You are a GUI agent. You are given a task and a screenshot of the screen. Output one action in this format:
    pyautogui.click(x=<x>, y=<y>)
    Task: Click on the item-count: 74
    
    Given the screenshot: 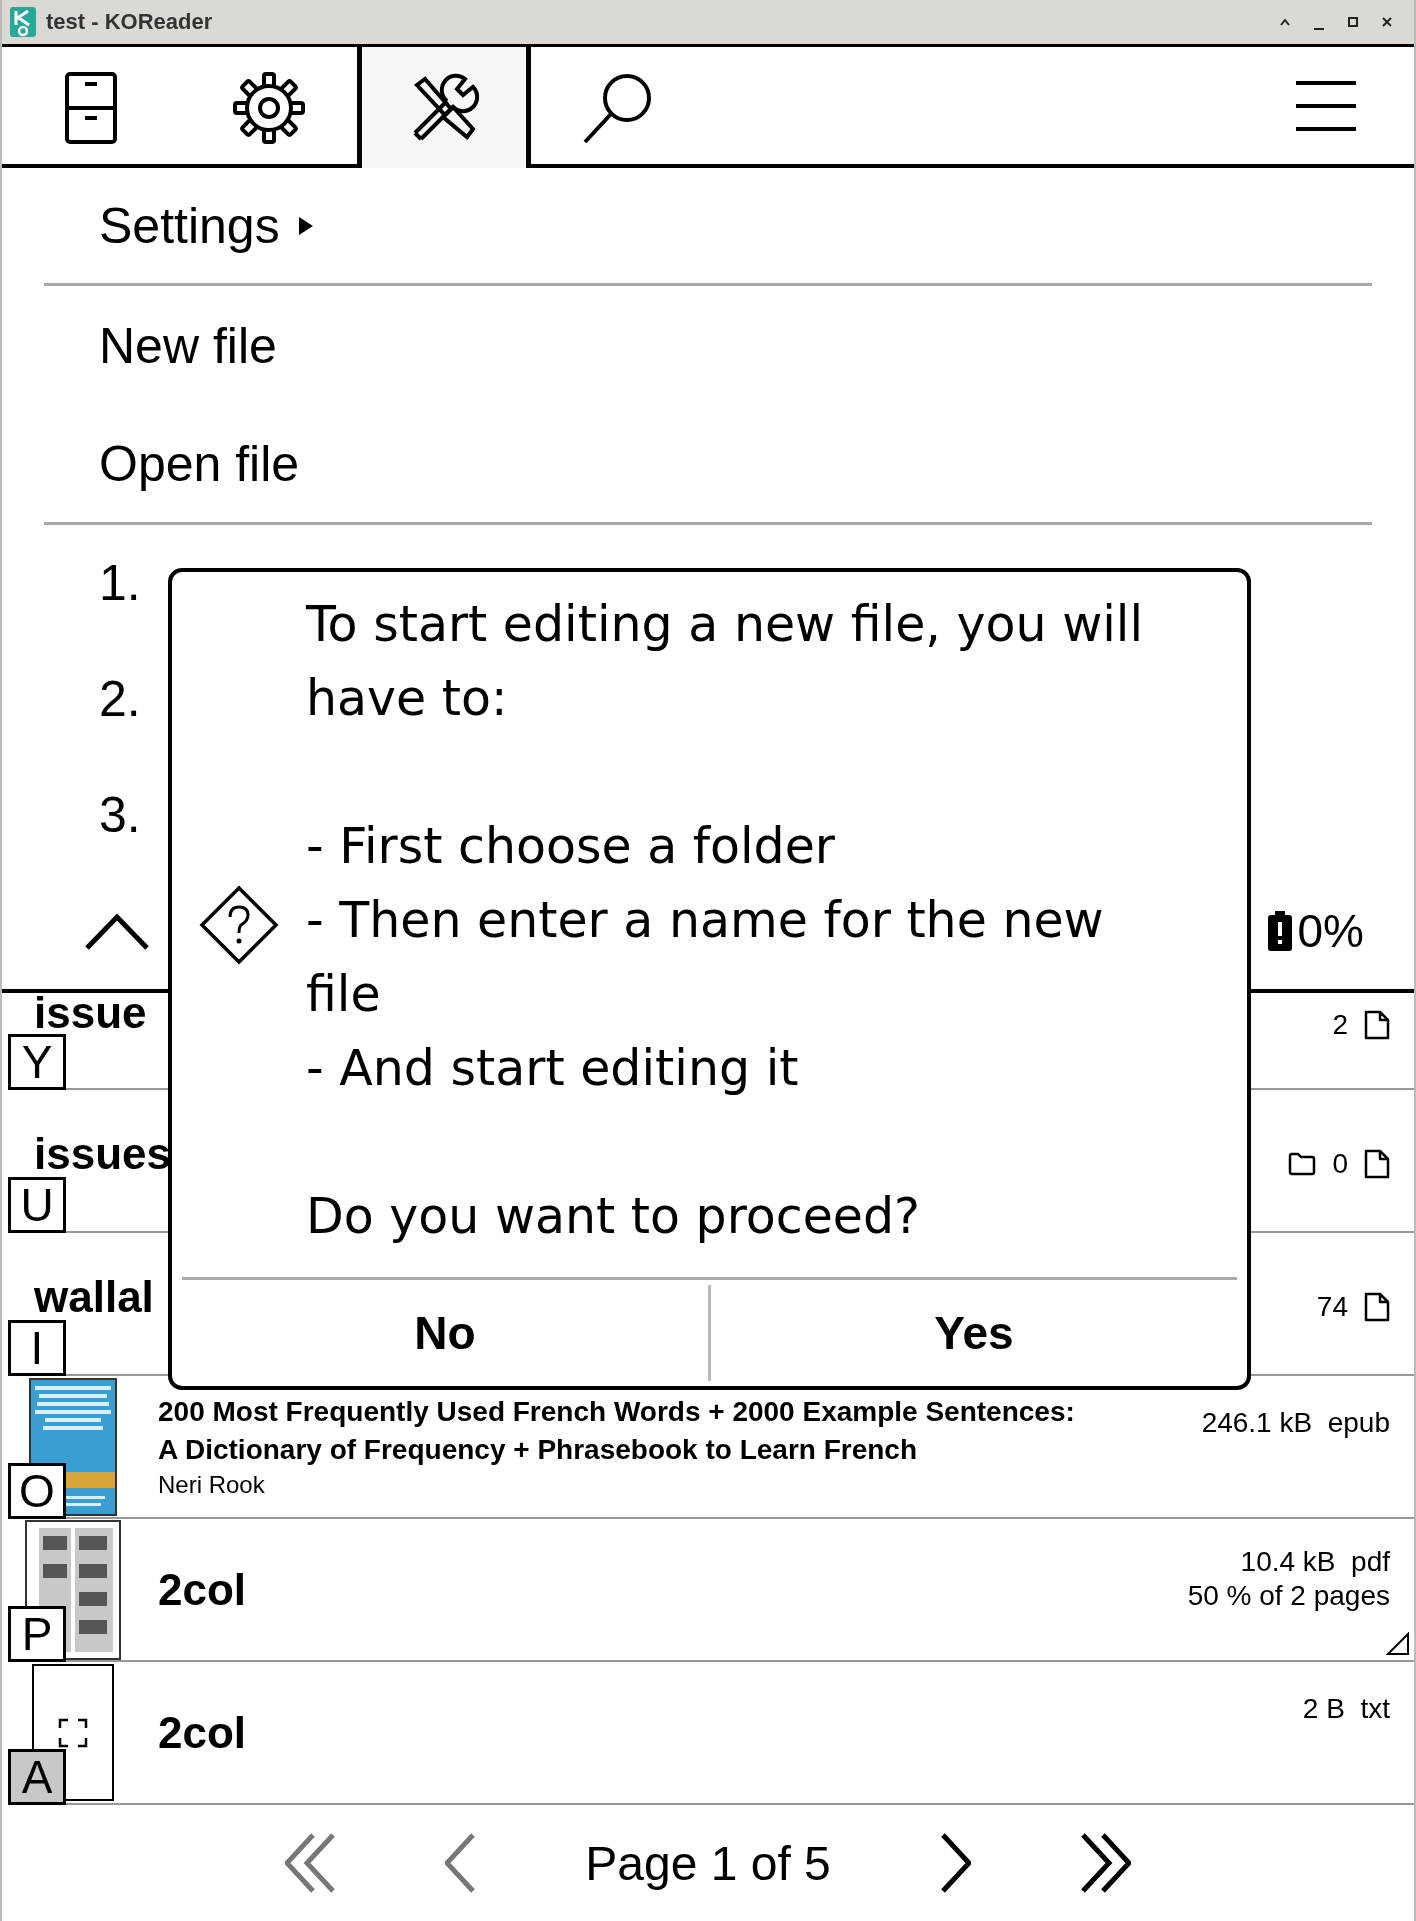 What is the action you would take?
    pyautogui.click(x=1332, y=1307)
    